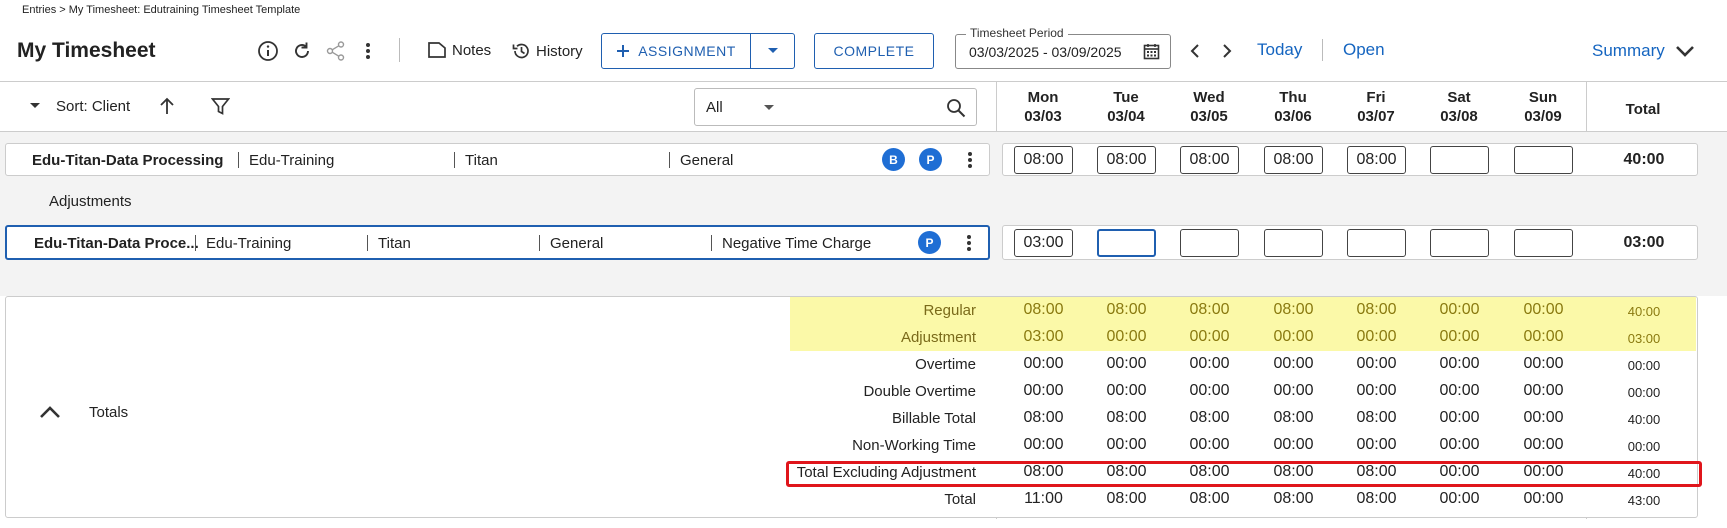 The height and width of the screenshot is (528, 1727). I want to click on day-header: Fri 03/07, so click(1376, 107).